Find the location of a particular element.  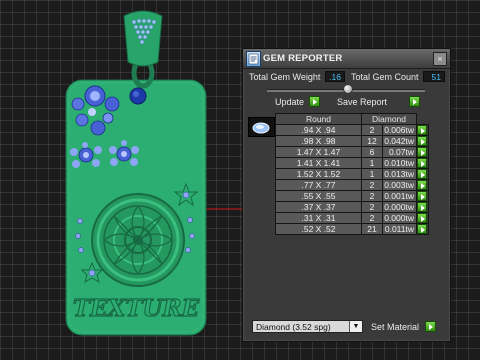

gem-table-row: .55 X .55 2 0.001tw is located at coordinates (352, 196).